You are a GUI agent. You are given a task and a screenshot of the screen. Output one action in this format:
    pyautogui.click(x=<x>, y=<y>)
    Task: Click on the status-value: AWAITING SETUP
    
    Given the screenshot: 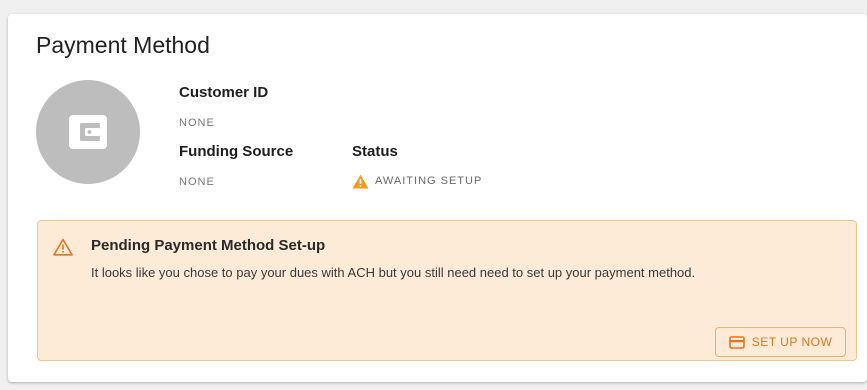 What is the action you would take?
    pyautogui.click(x=429, y=181)
    